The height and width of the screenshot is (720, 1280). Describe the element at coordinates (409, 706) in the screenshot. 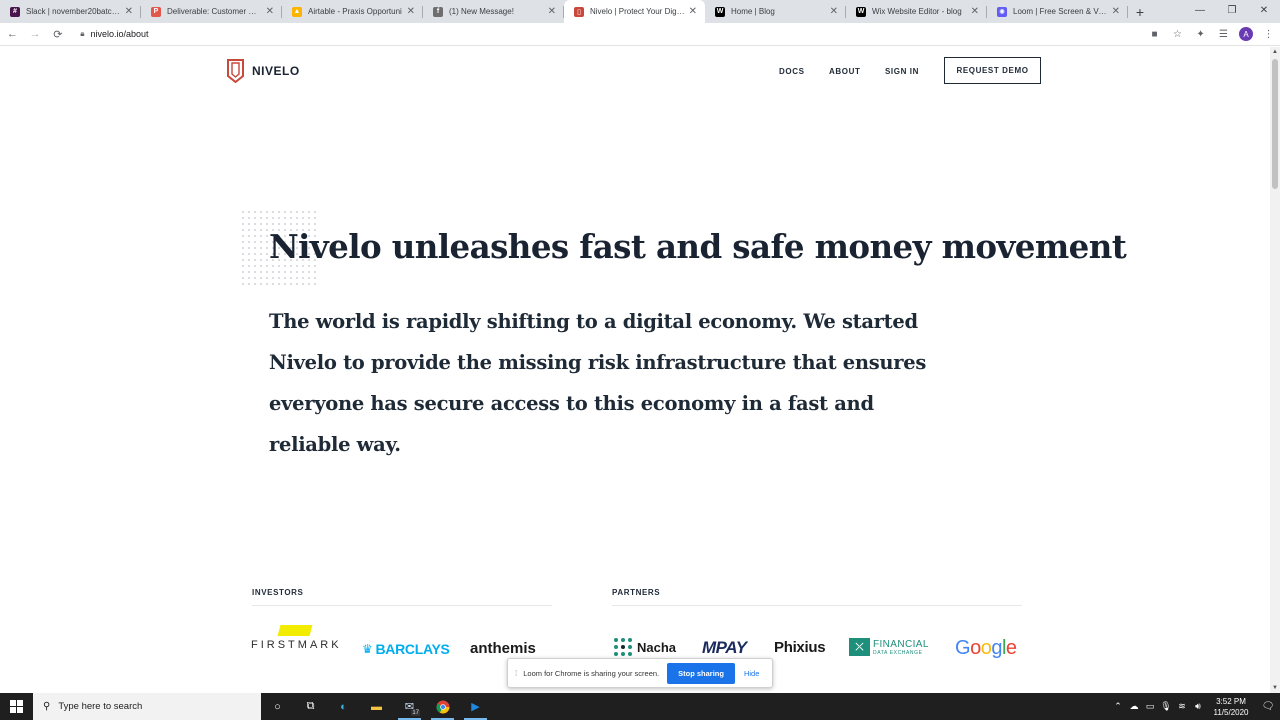

I see `mail-icon: ✉ 17` at that location.